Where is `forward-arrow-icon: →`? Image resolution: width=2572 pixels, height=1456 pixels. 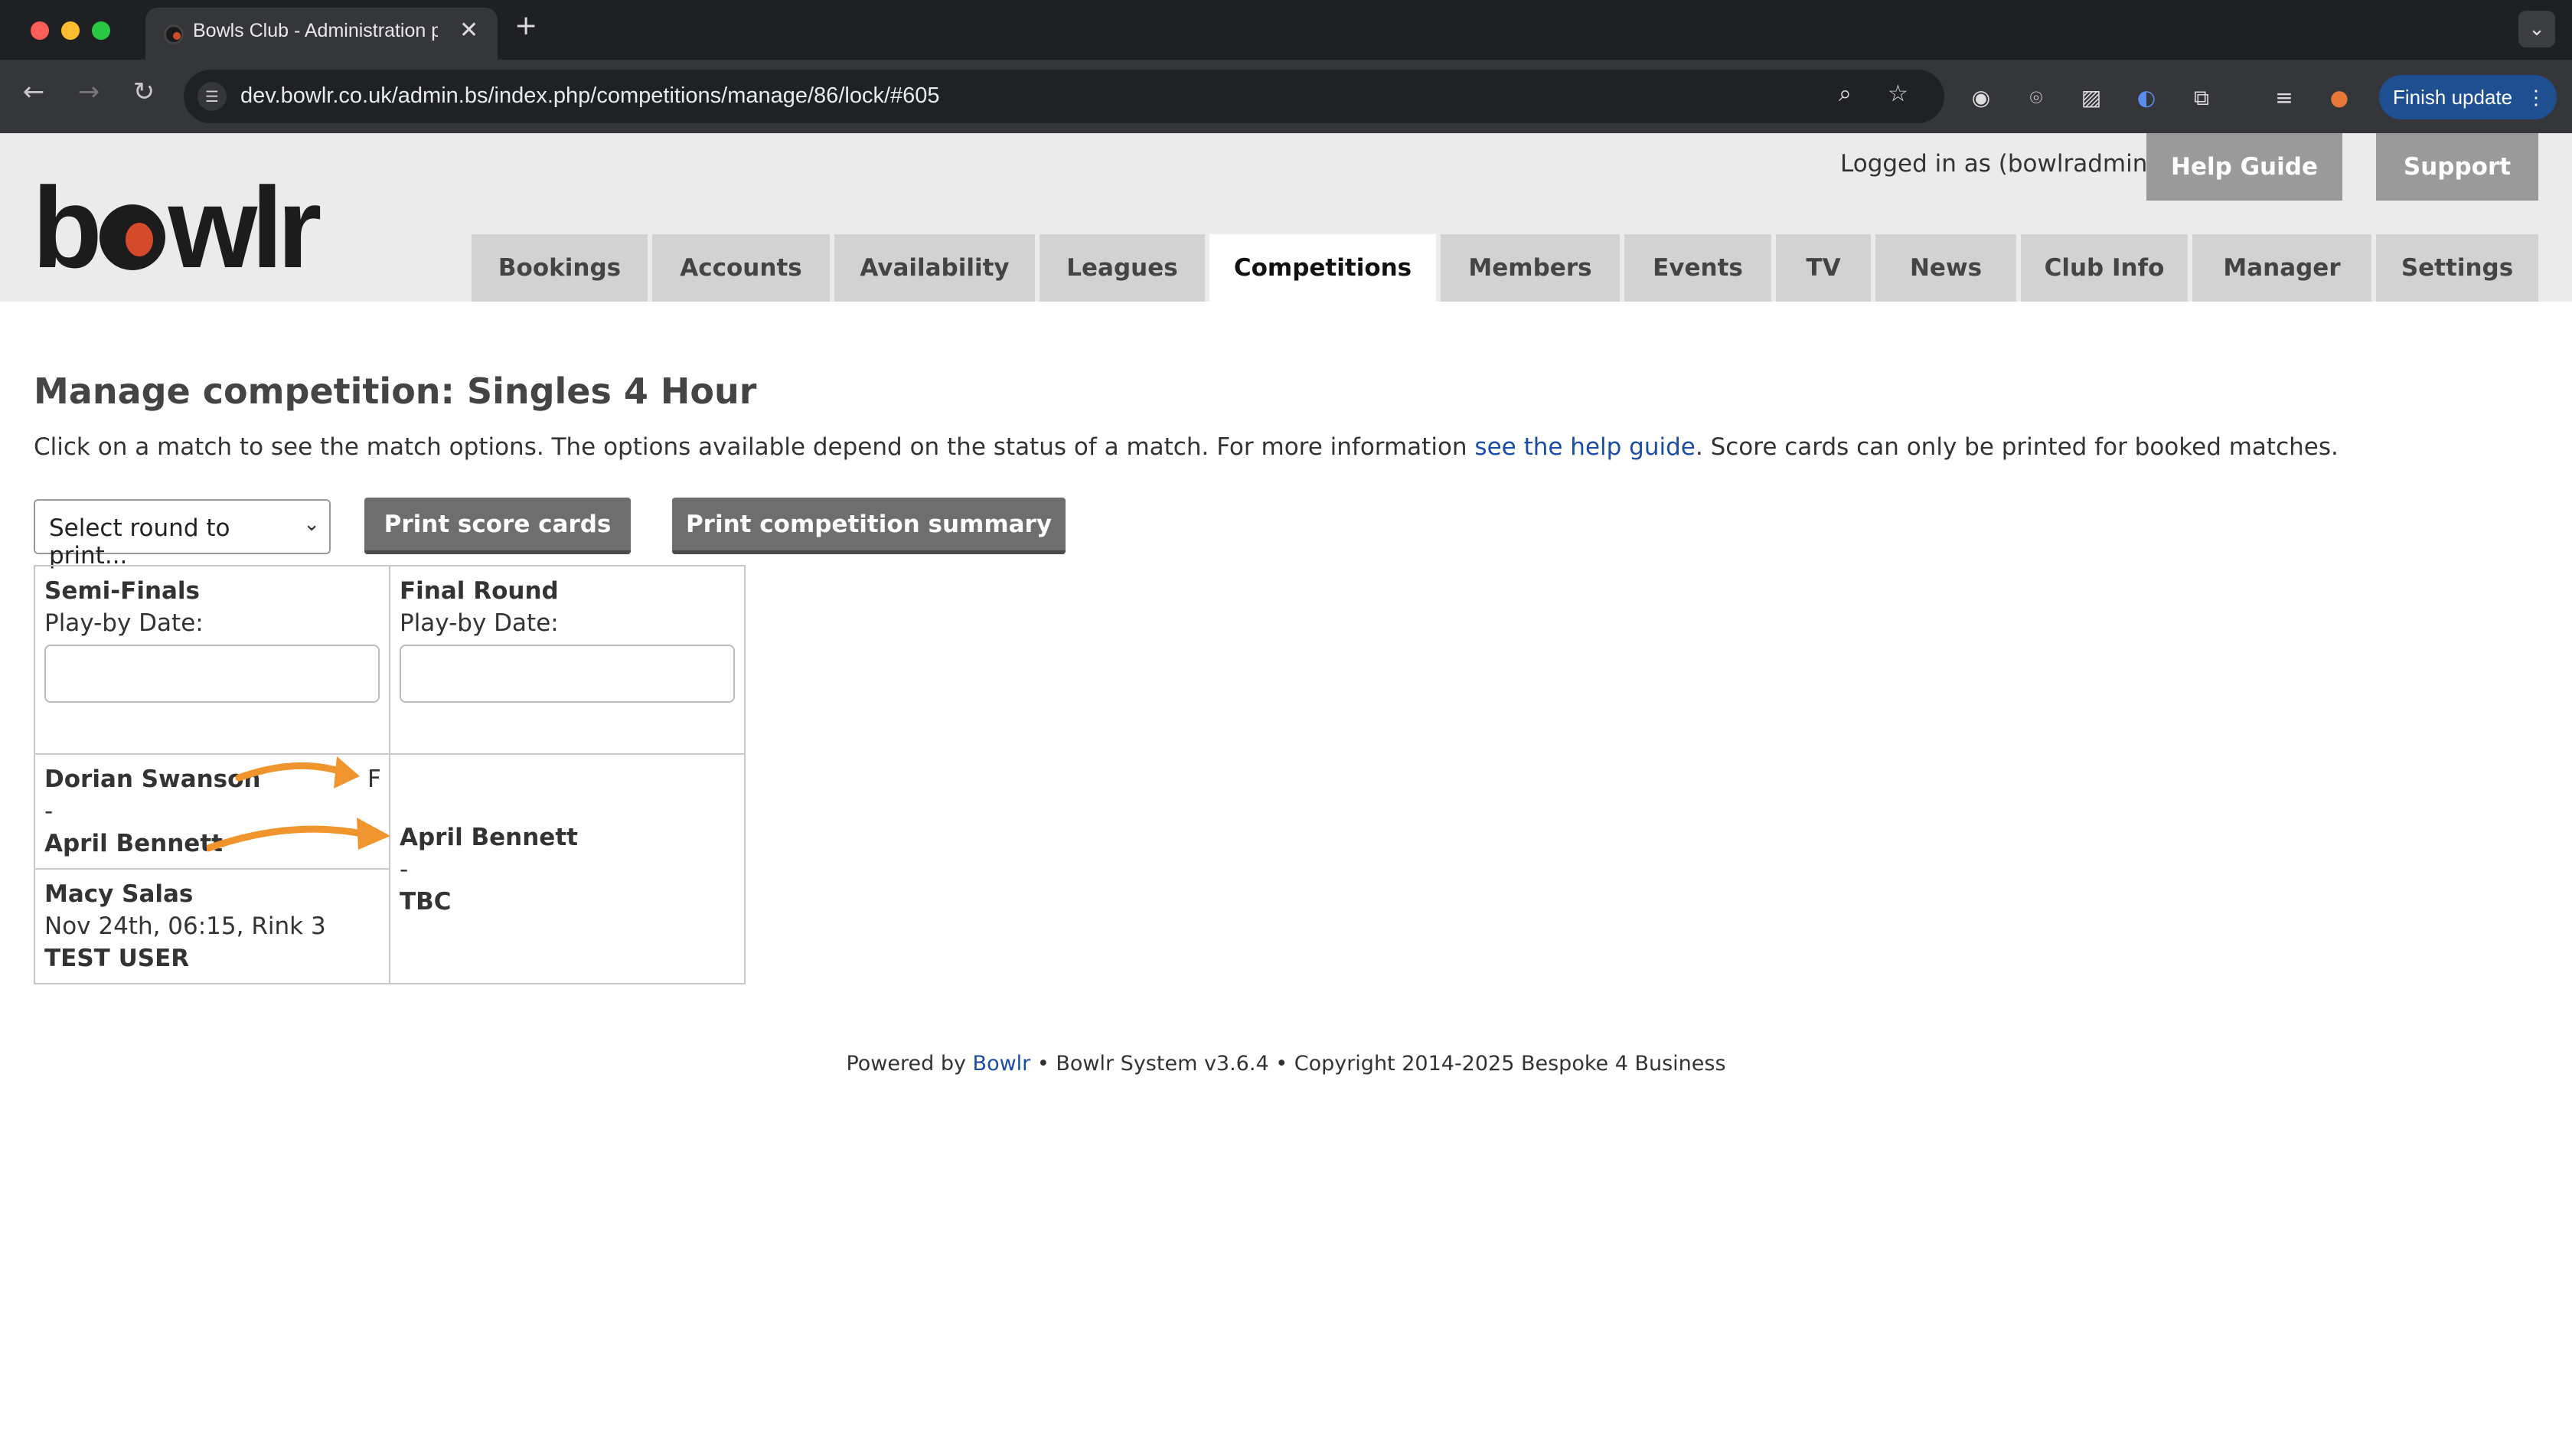
forward-arrow-icon: → is located at coordinates (89, 92).